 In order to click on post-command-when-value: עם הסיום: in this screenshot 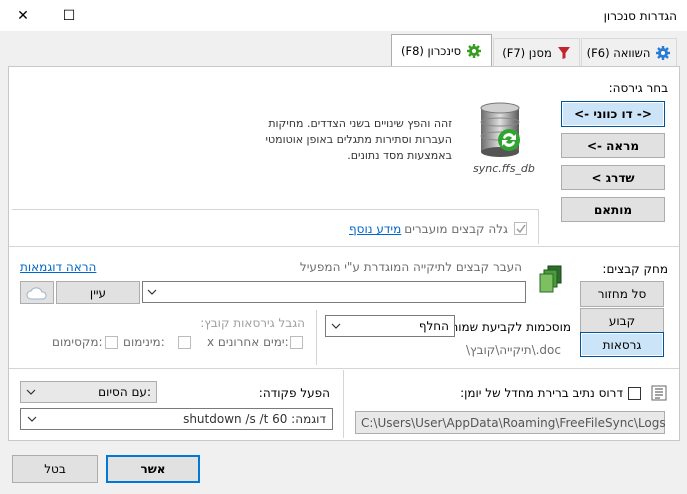, I will do `click(124, 392)`.